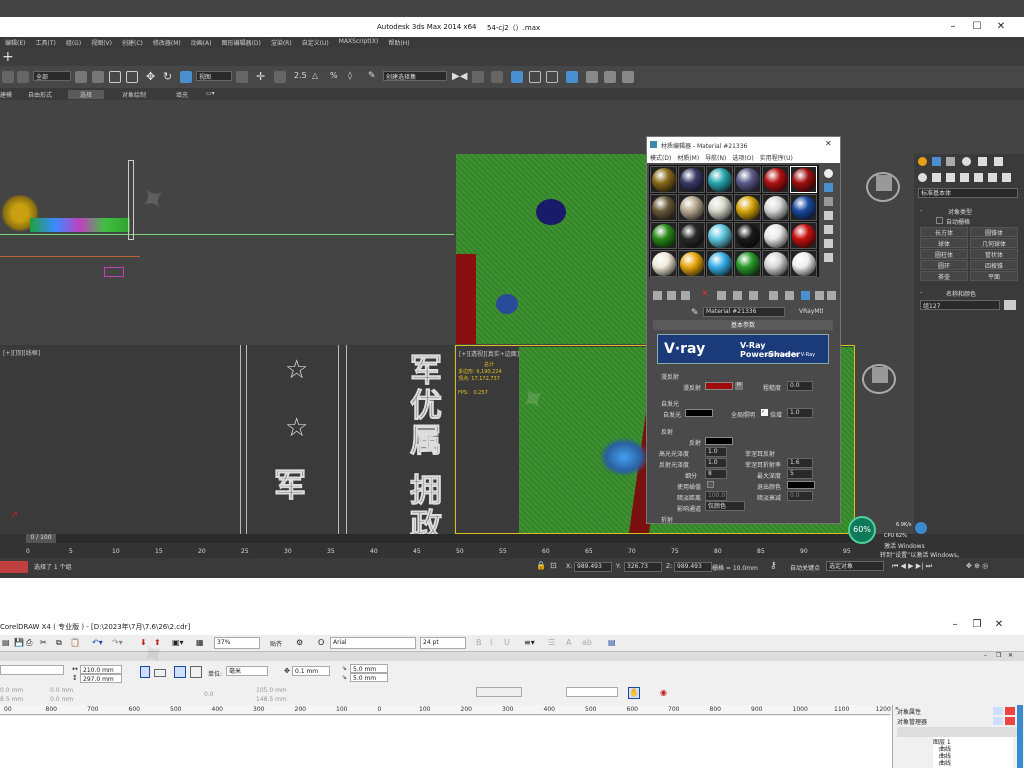 This screenshot has width=1024, height=768. Describe the element at coordinates (716, 463) in the screenshot. I see `refl-gloss-input: 1.0` at that location.